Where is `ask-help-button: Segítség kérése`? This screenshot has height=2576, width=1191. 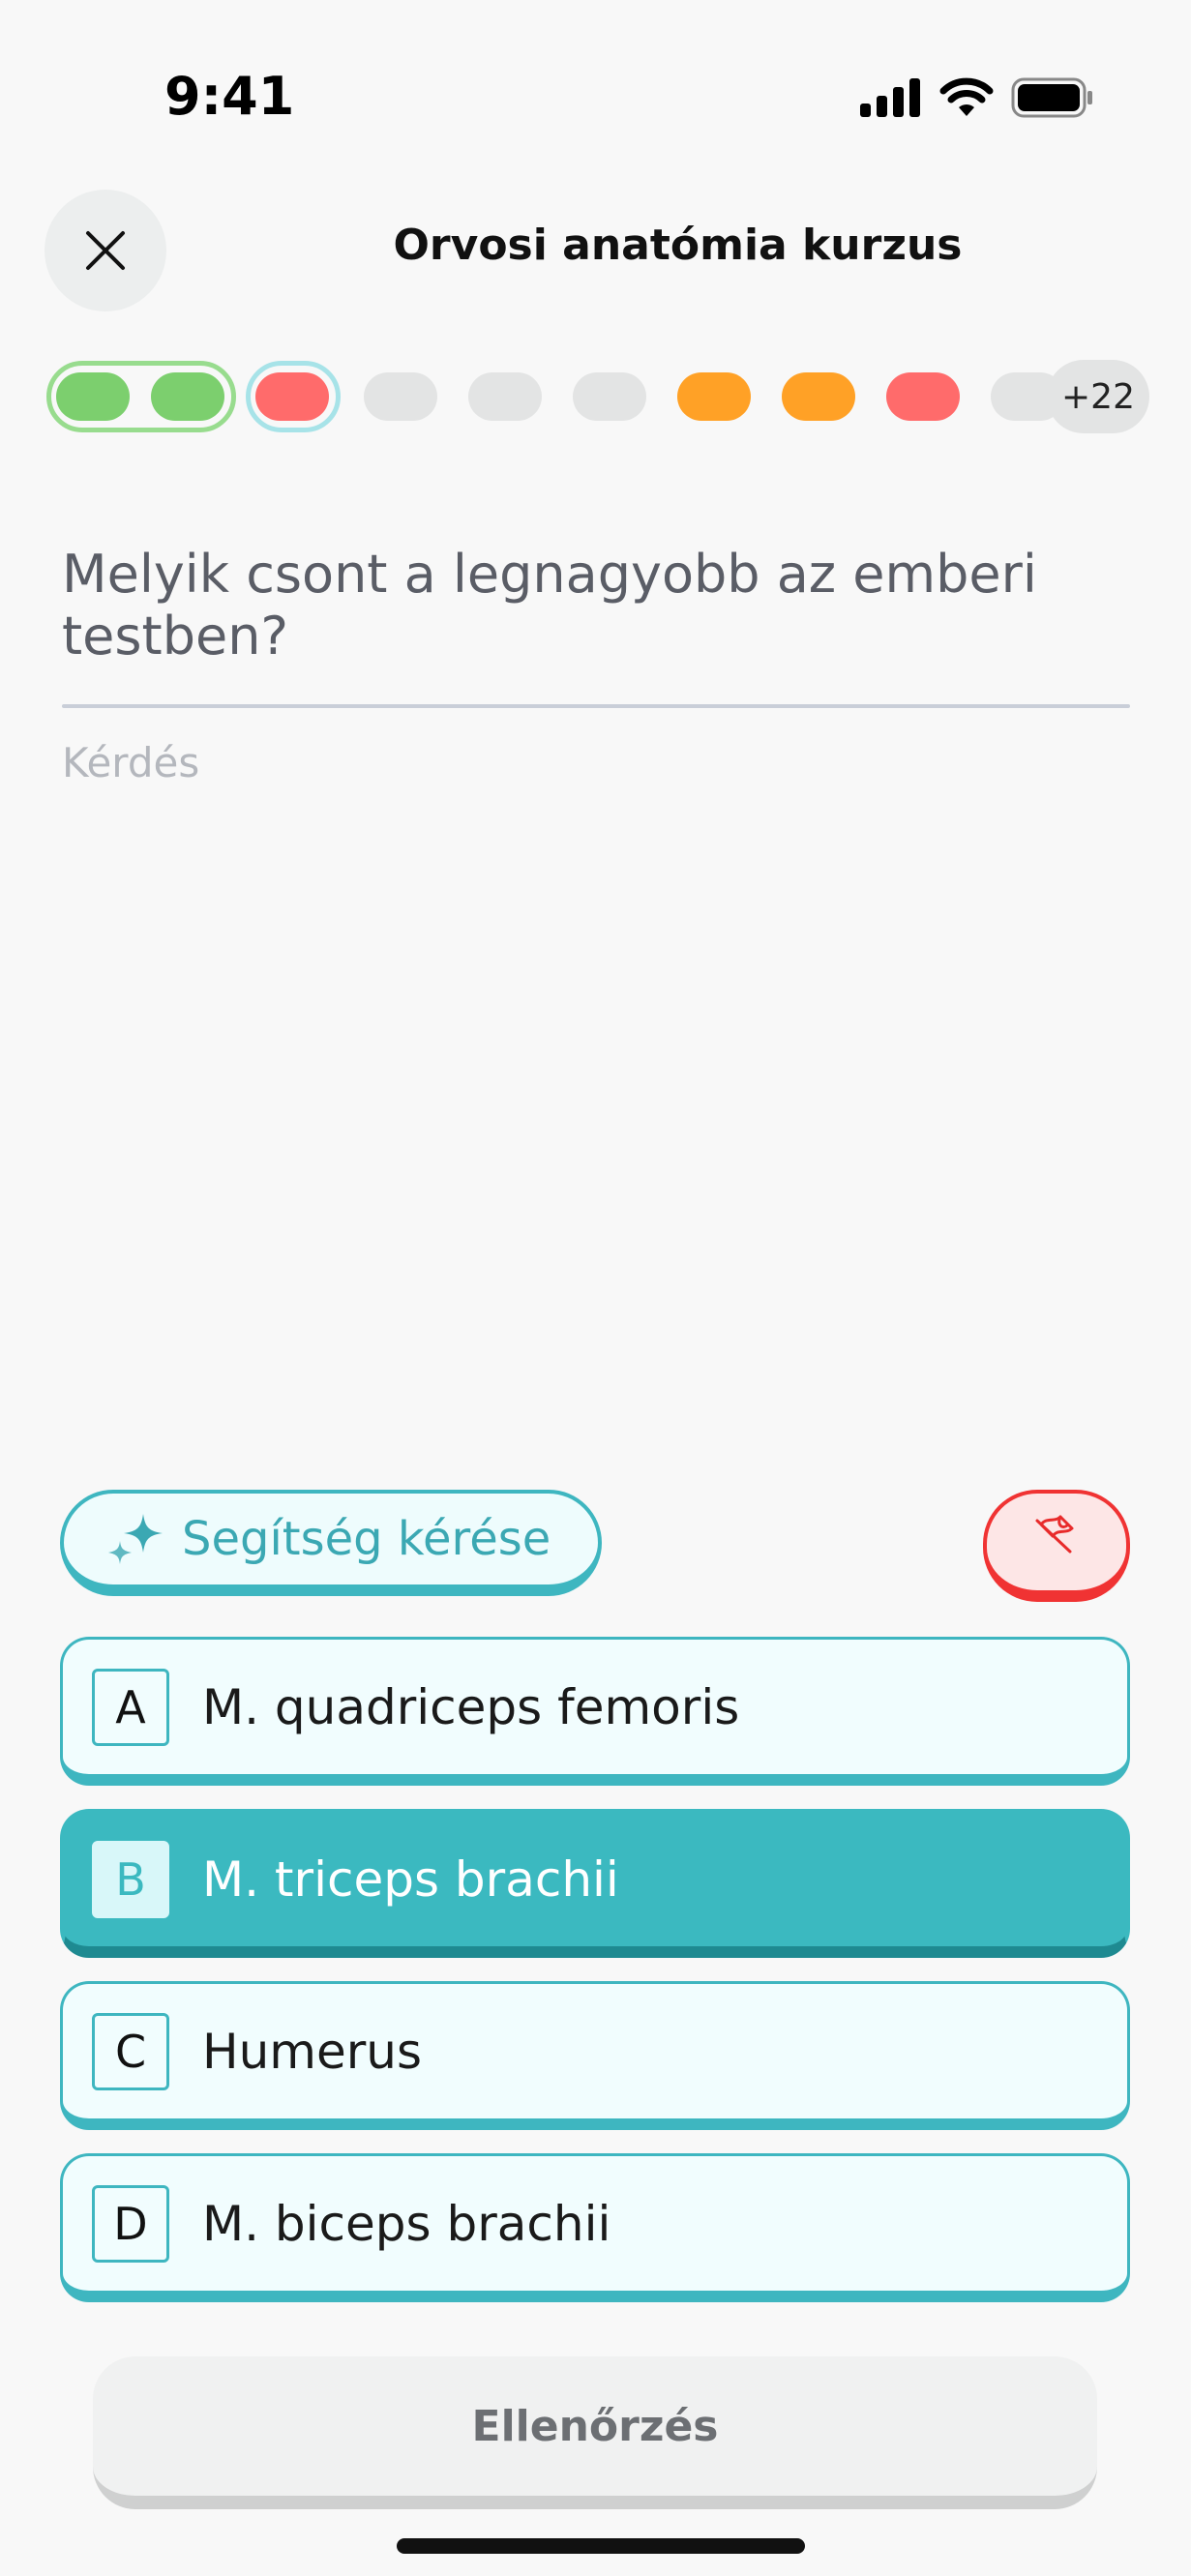 ask-help-button: Segítség kérése is located at coordinates (331, 1543).